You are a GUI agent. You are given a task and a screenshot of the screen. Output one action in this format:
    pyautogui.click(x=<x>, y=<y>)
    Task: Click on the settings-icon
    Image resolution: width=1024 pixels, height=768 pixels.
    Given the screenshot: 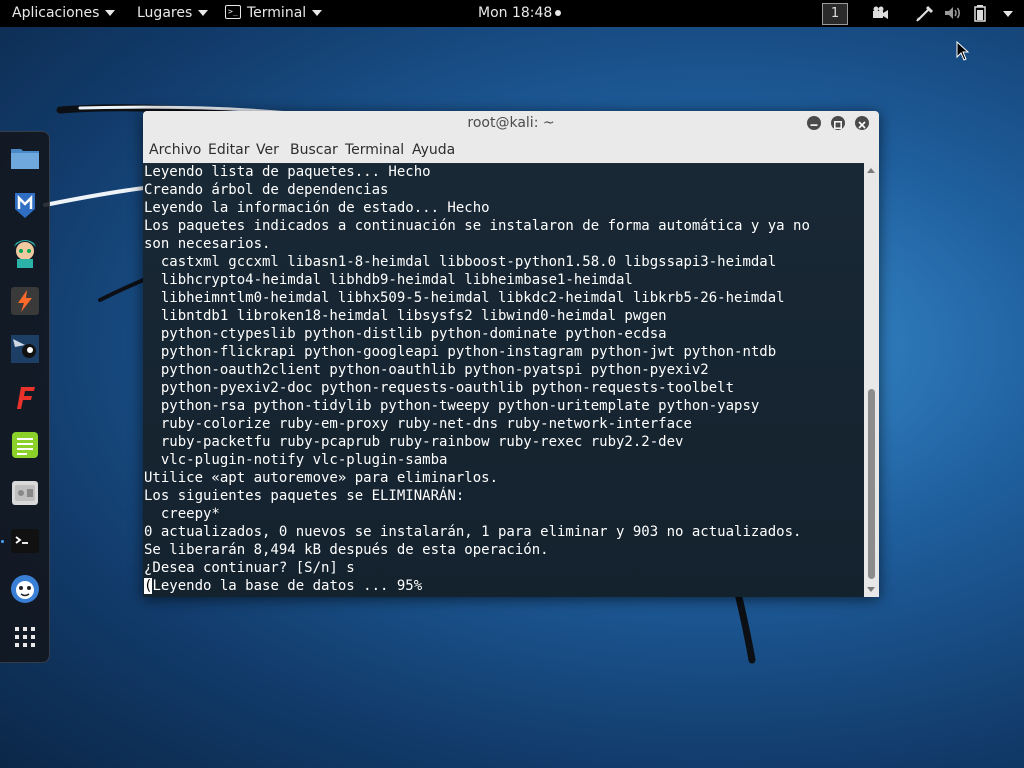 What is the action you would take?
    pyautogui.click(x=25, y=493)
    